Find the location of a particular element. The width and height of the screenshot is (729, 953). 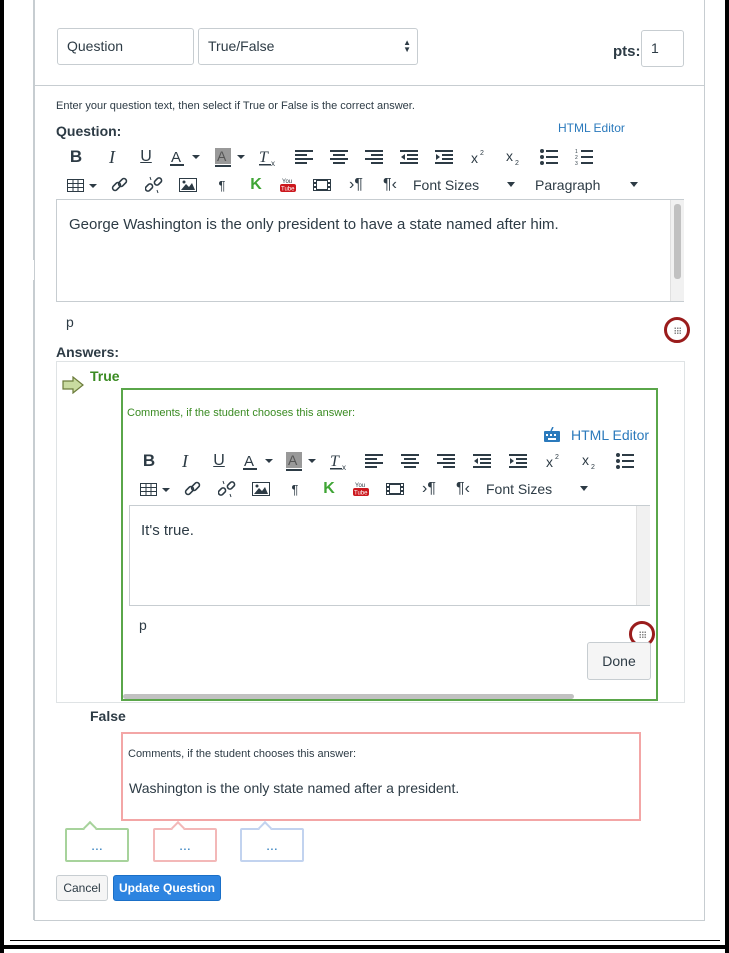

comment-toolbar-row-2: ¶ K You Tube ›¶ ¶‹ Font Sizes is located at coordinates (368, 489).